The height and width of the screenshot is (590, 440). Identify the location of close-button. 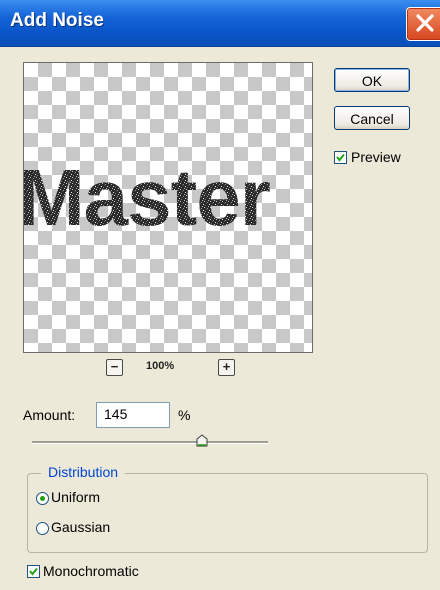
(423, 24).